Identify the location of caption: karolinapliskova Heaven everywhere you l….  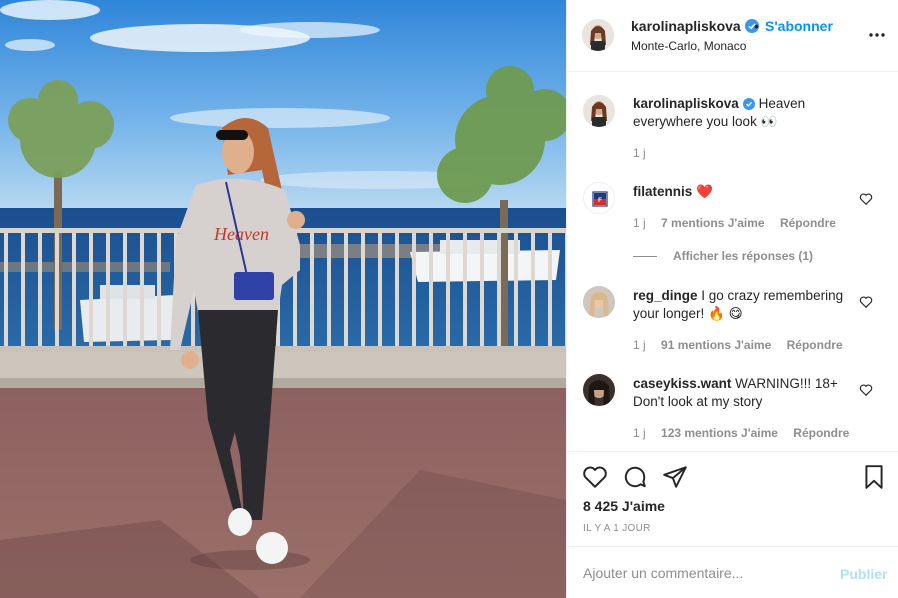
(743, 113).